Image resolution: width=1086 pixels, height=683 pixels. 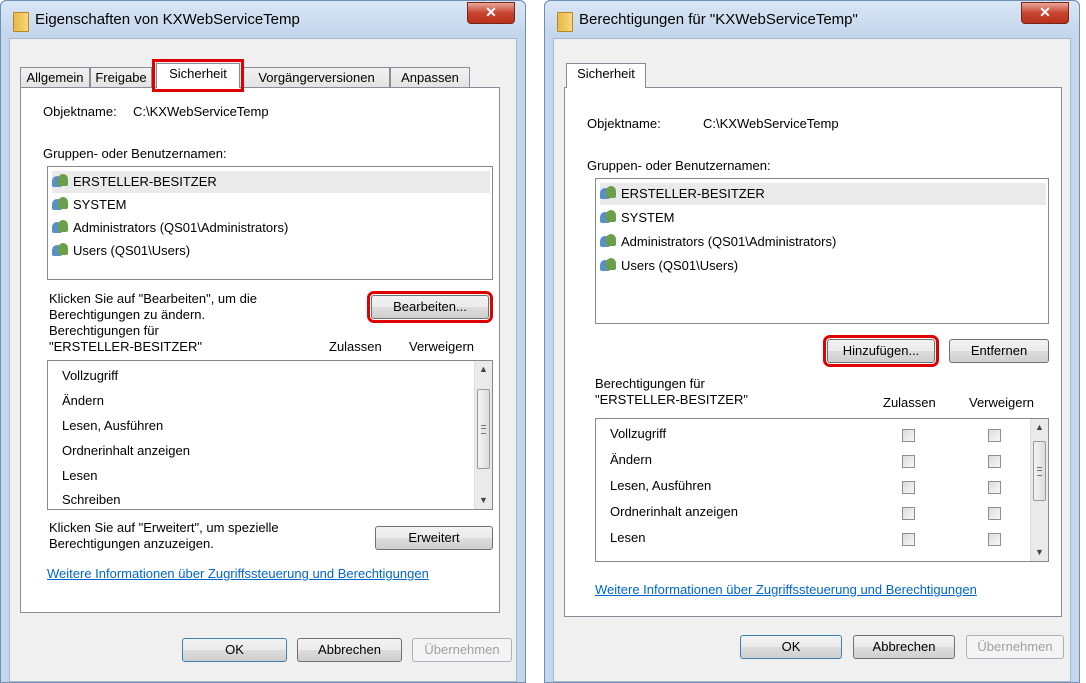 I want to click on advanced-button: Erweitert, so click(x=434, y=538).